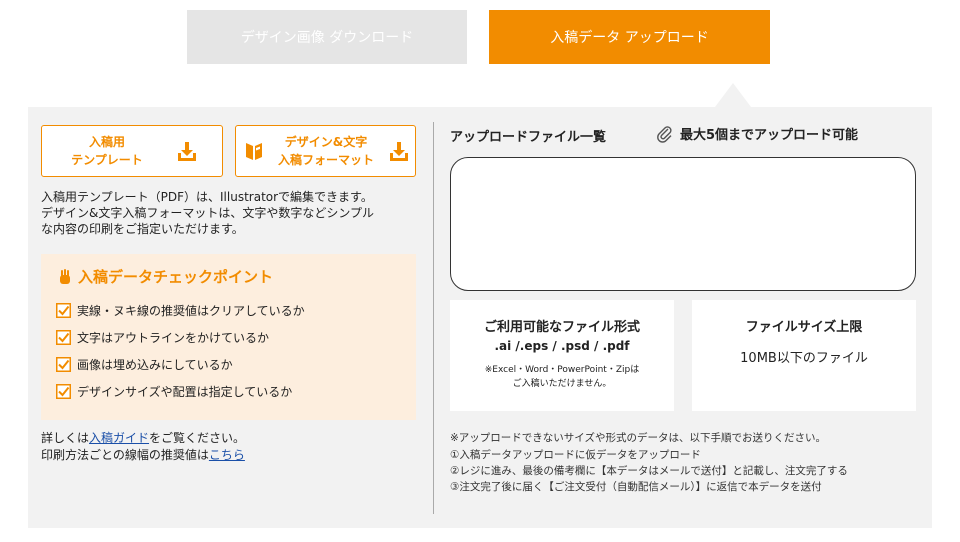  I want to click on tab-data-upload: 入稿データ アップロード, so click(629, 37).